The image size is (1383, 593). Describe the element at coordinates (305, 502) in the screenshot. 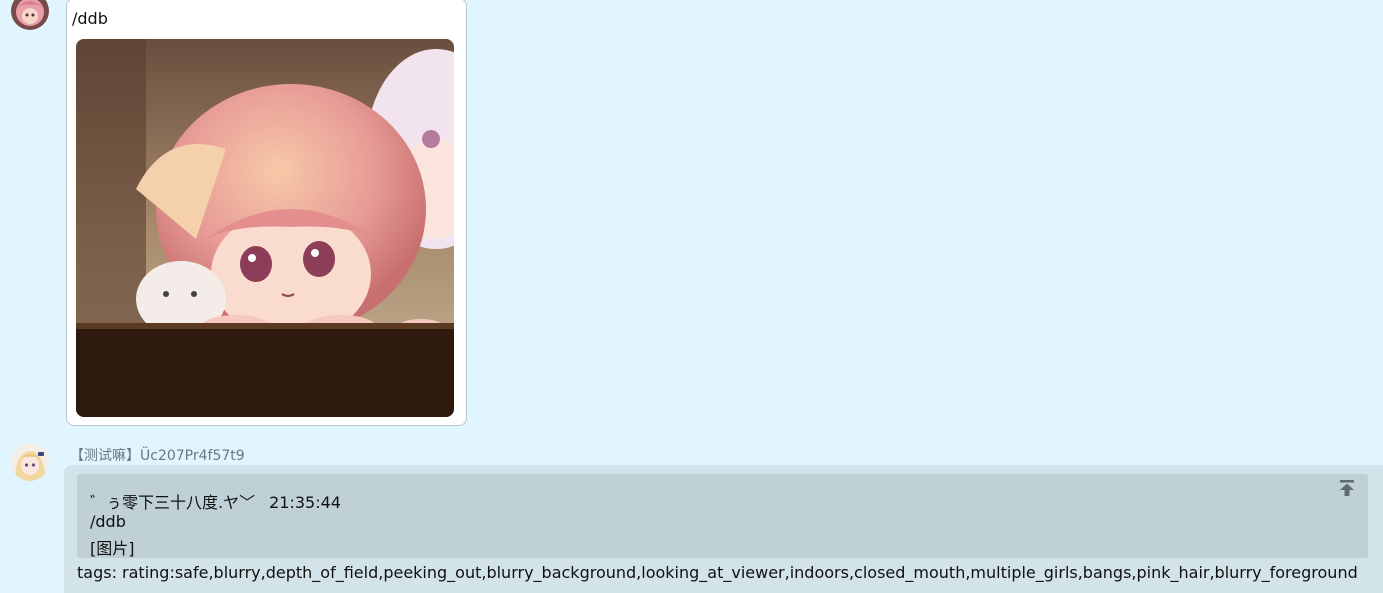

I see `quote-time: 21:35:44` at that location.